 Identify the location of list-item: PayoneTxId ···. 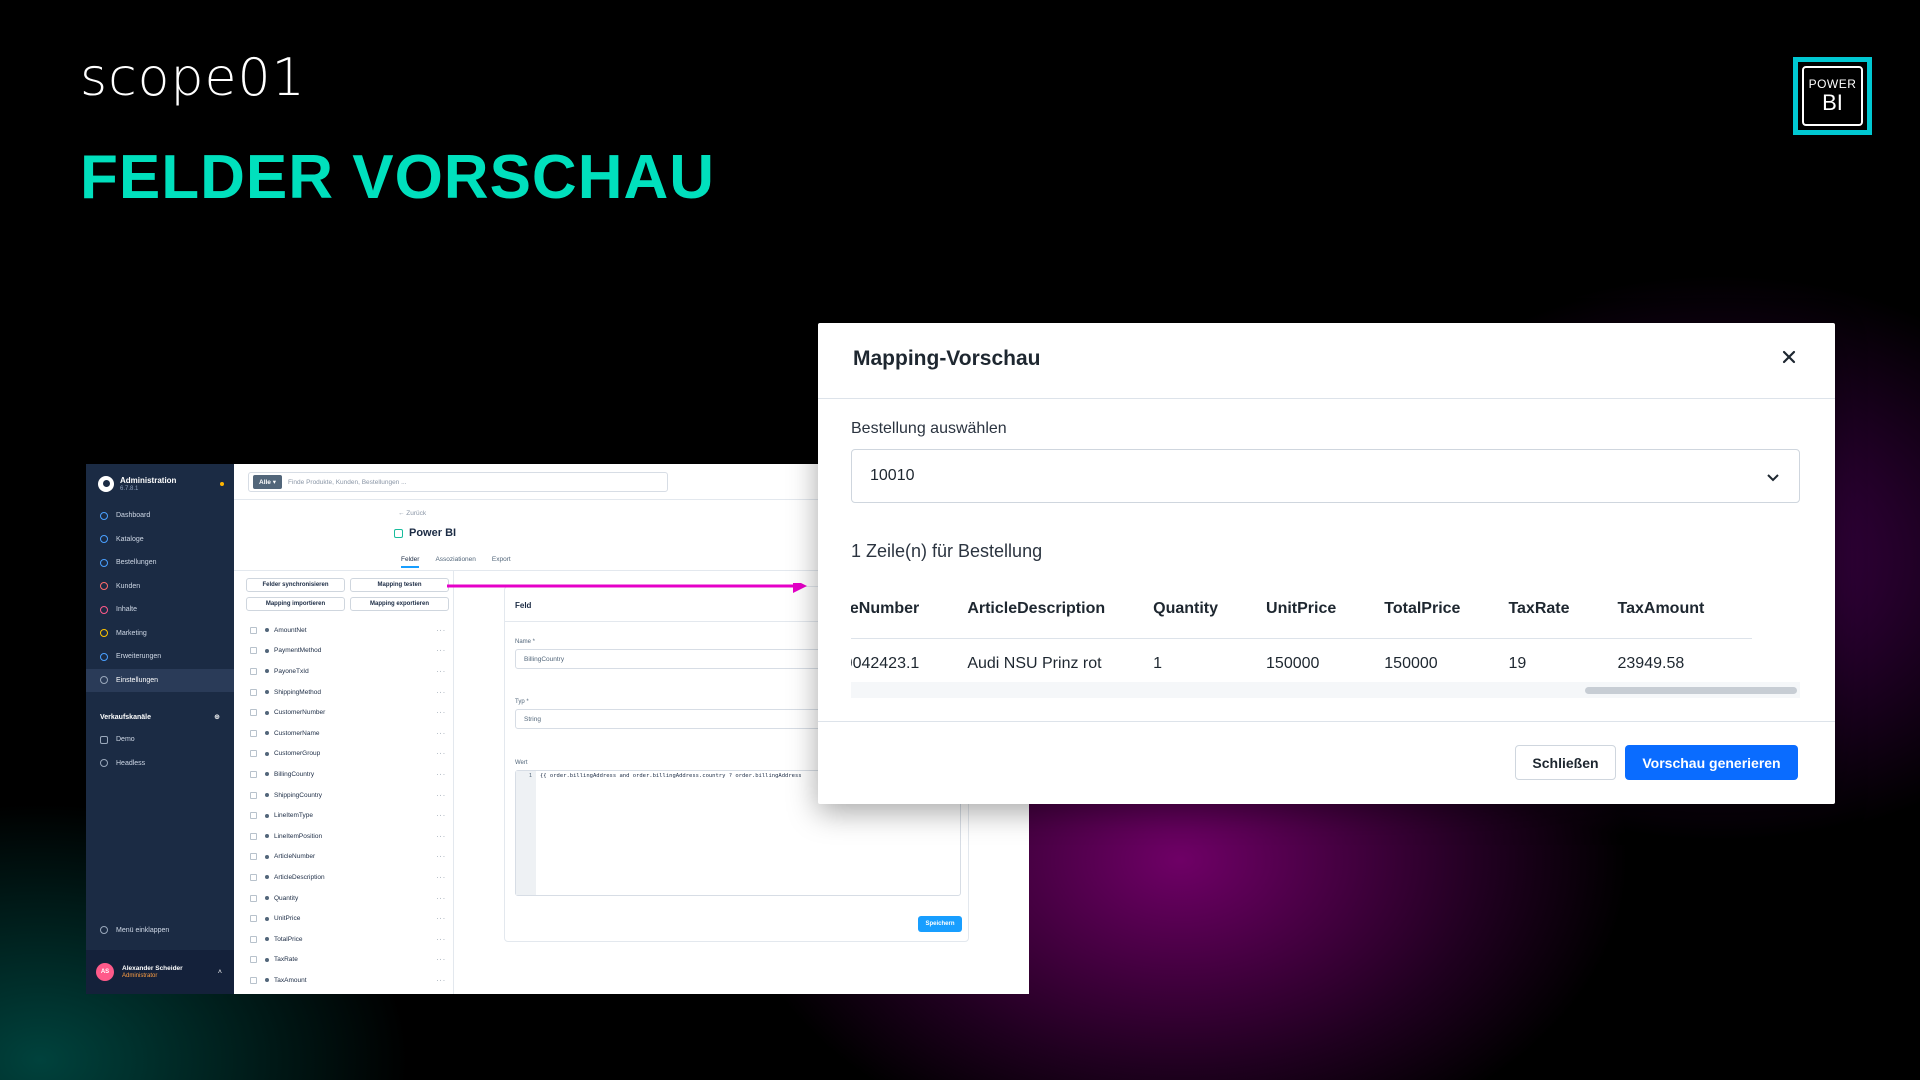
(346, 671).